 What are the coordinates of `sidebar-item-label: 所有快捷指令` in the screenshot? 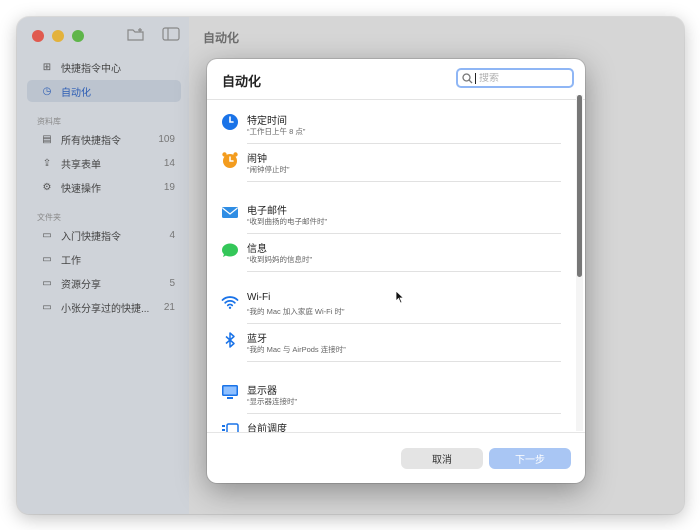 It's located at (91, 141).